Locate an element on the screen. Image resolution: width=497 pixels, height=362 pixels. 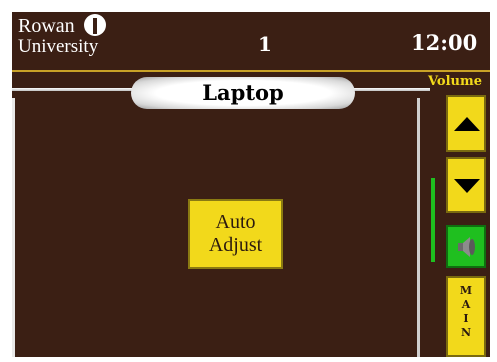
arrow-down-icon is located at coordinates (467, 186).